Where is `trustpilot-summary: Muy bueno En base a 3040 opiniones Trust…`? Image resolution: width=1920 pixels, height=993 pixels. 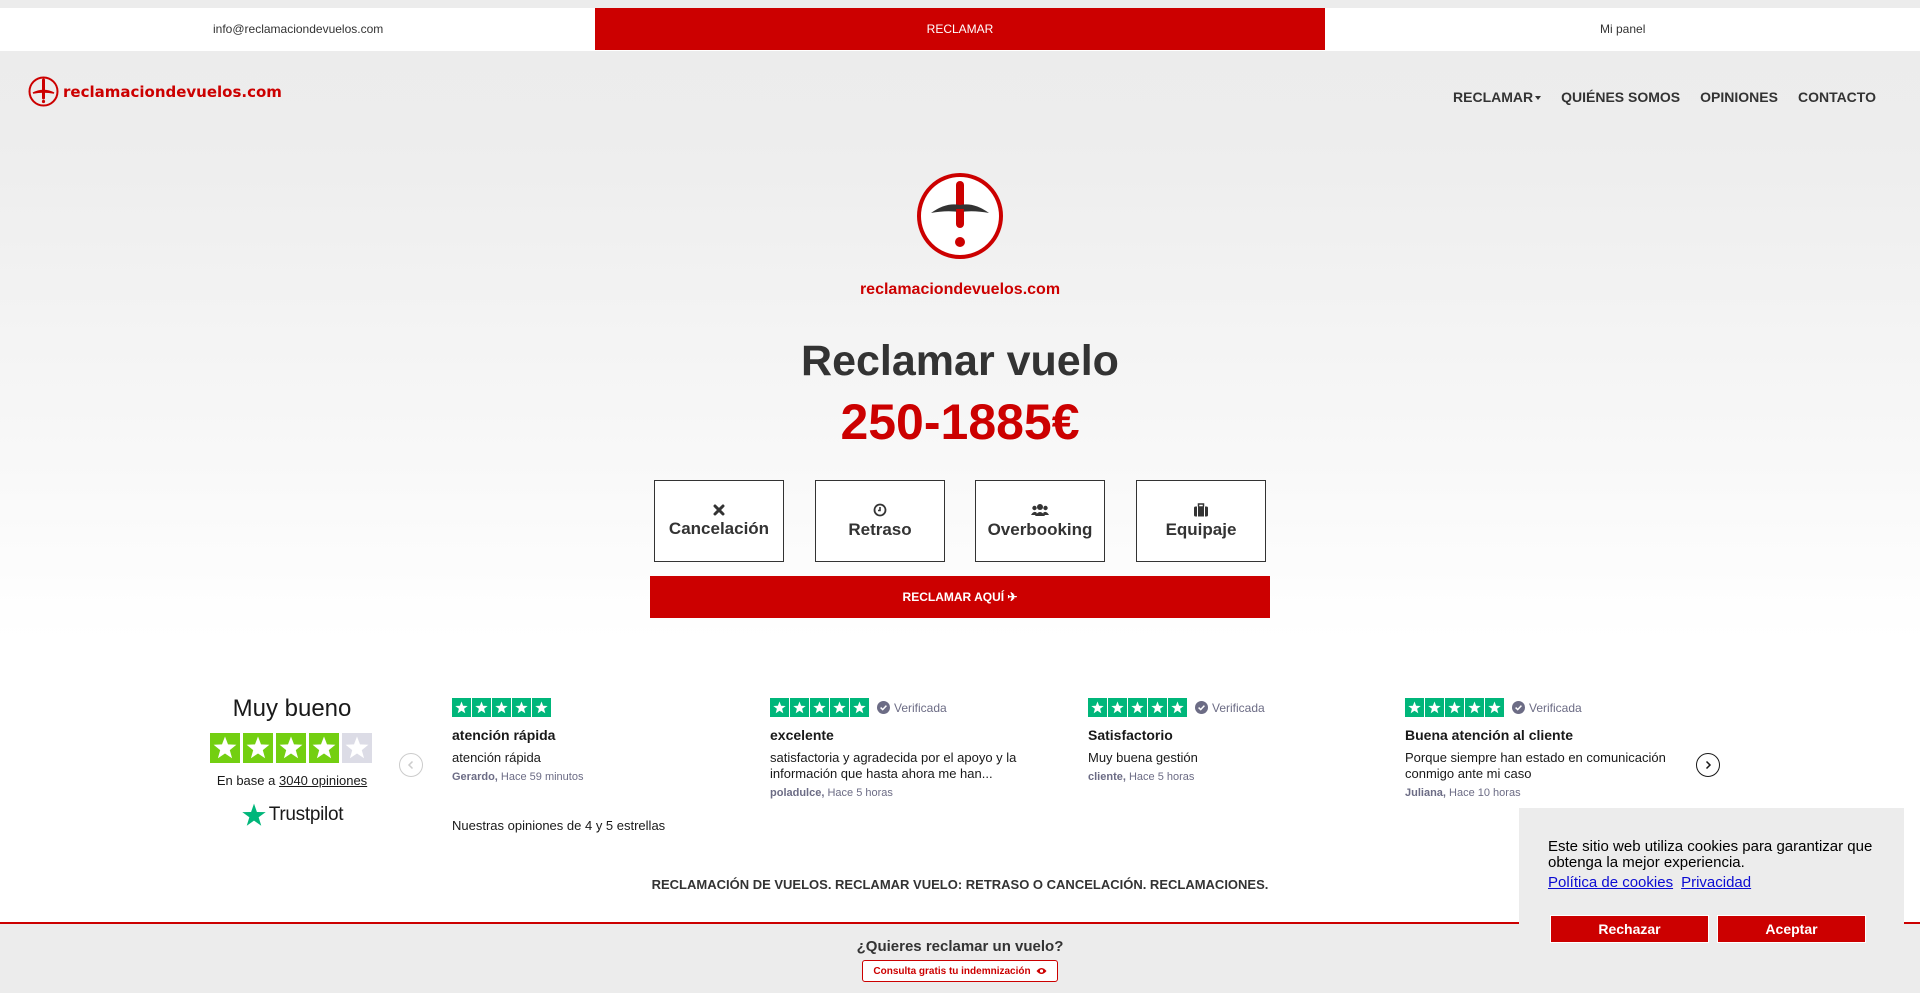 trustpilot-summary: Muy bueno En base a 3040 opiniones Trust… is located at coordinates (292, 761).